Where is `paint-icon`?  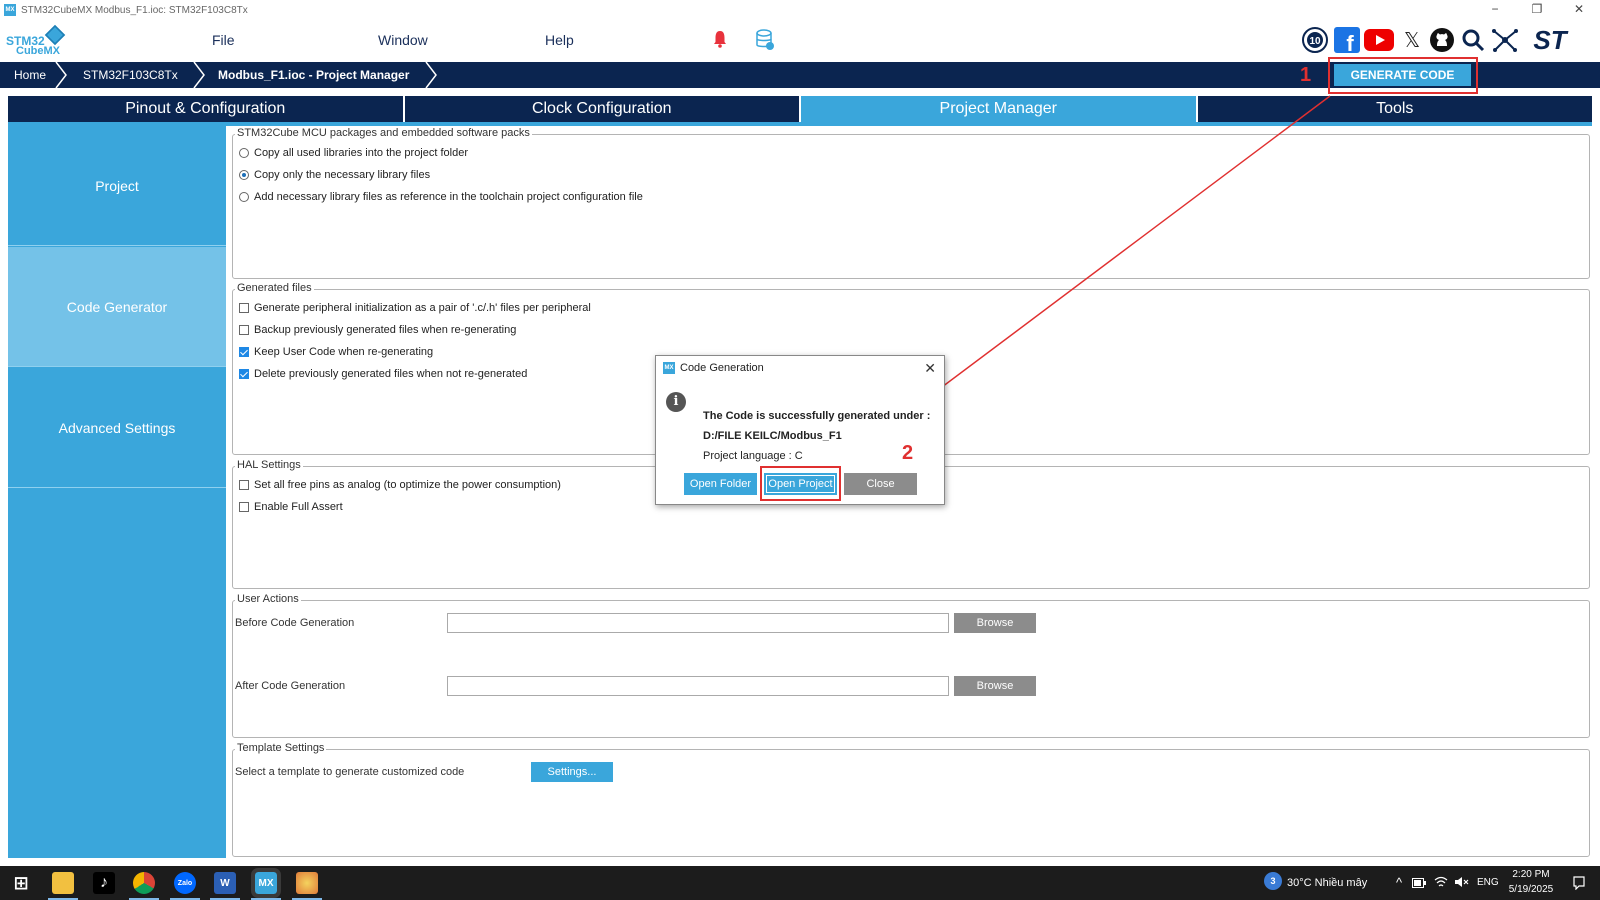
paint-icon is located at coordinates (307, 883).